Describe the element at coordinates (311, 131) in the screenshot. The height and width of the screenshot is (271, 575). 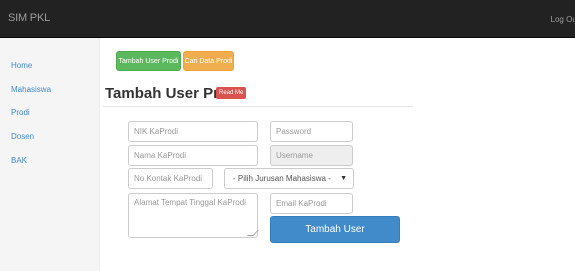
I see `password-input: Password` at that location.